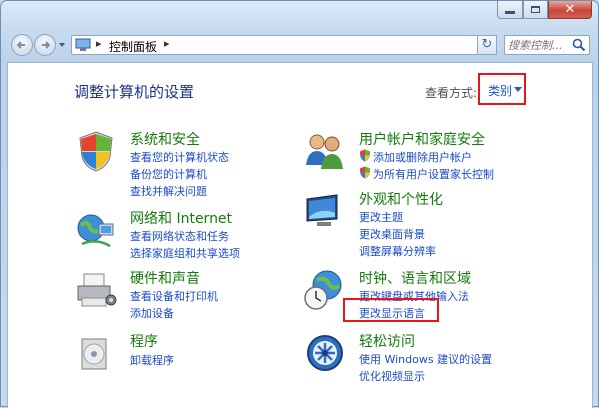 This screenshot has width=599, height=408. Describe the element at coordinates (181, 218) in the screenshot. I see `category-title-network-internet: 网络和 Internet` at that location.